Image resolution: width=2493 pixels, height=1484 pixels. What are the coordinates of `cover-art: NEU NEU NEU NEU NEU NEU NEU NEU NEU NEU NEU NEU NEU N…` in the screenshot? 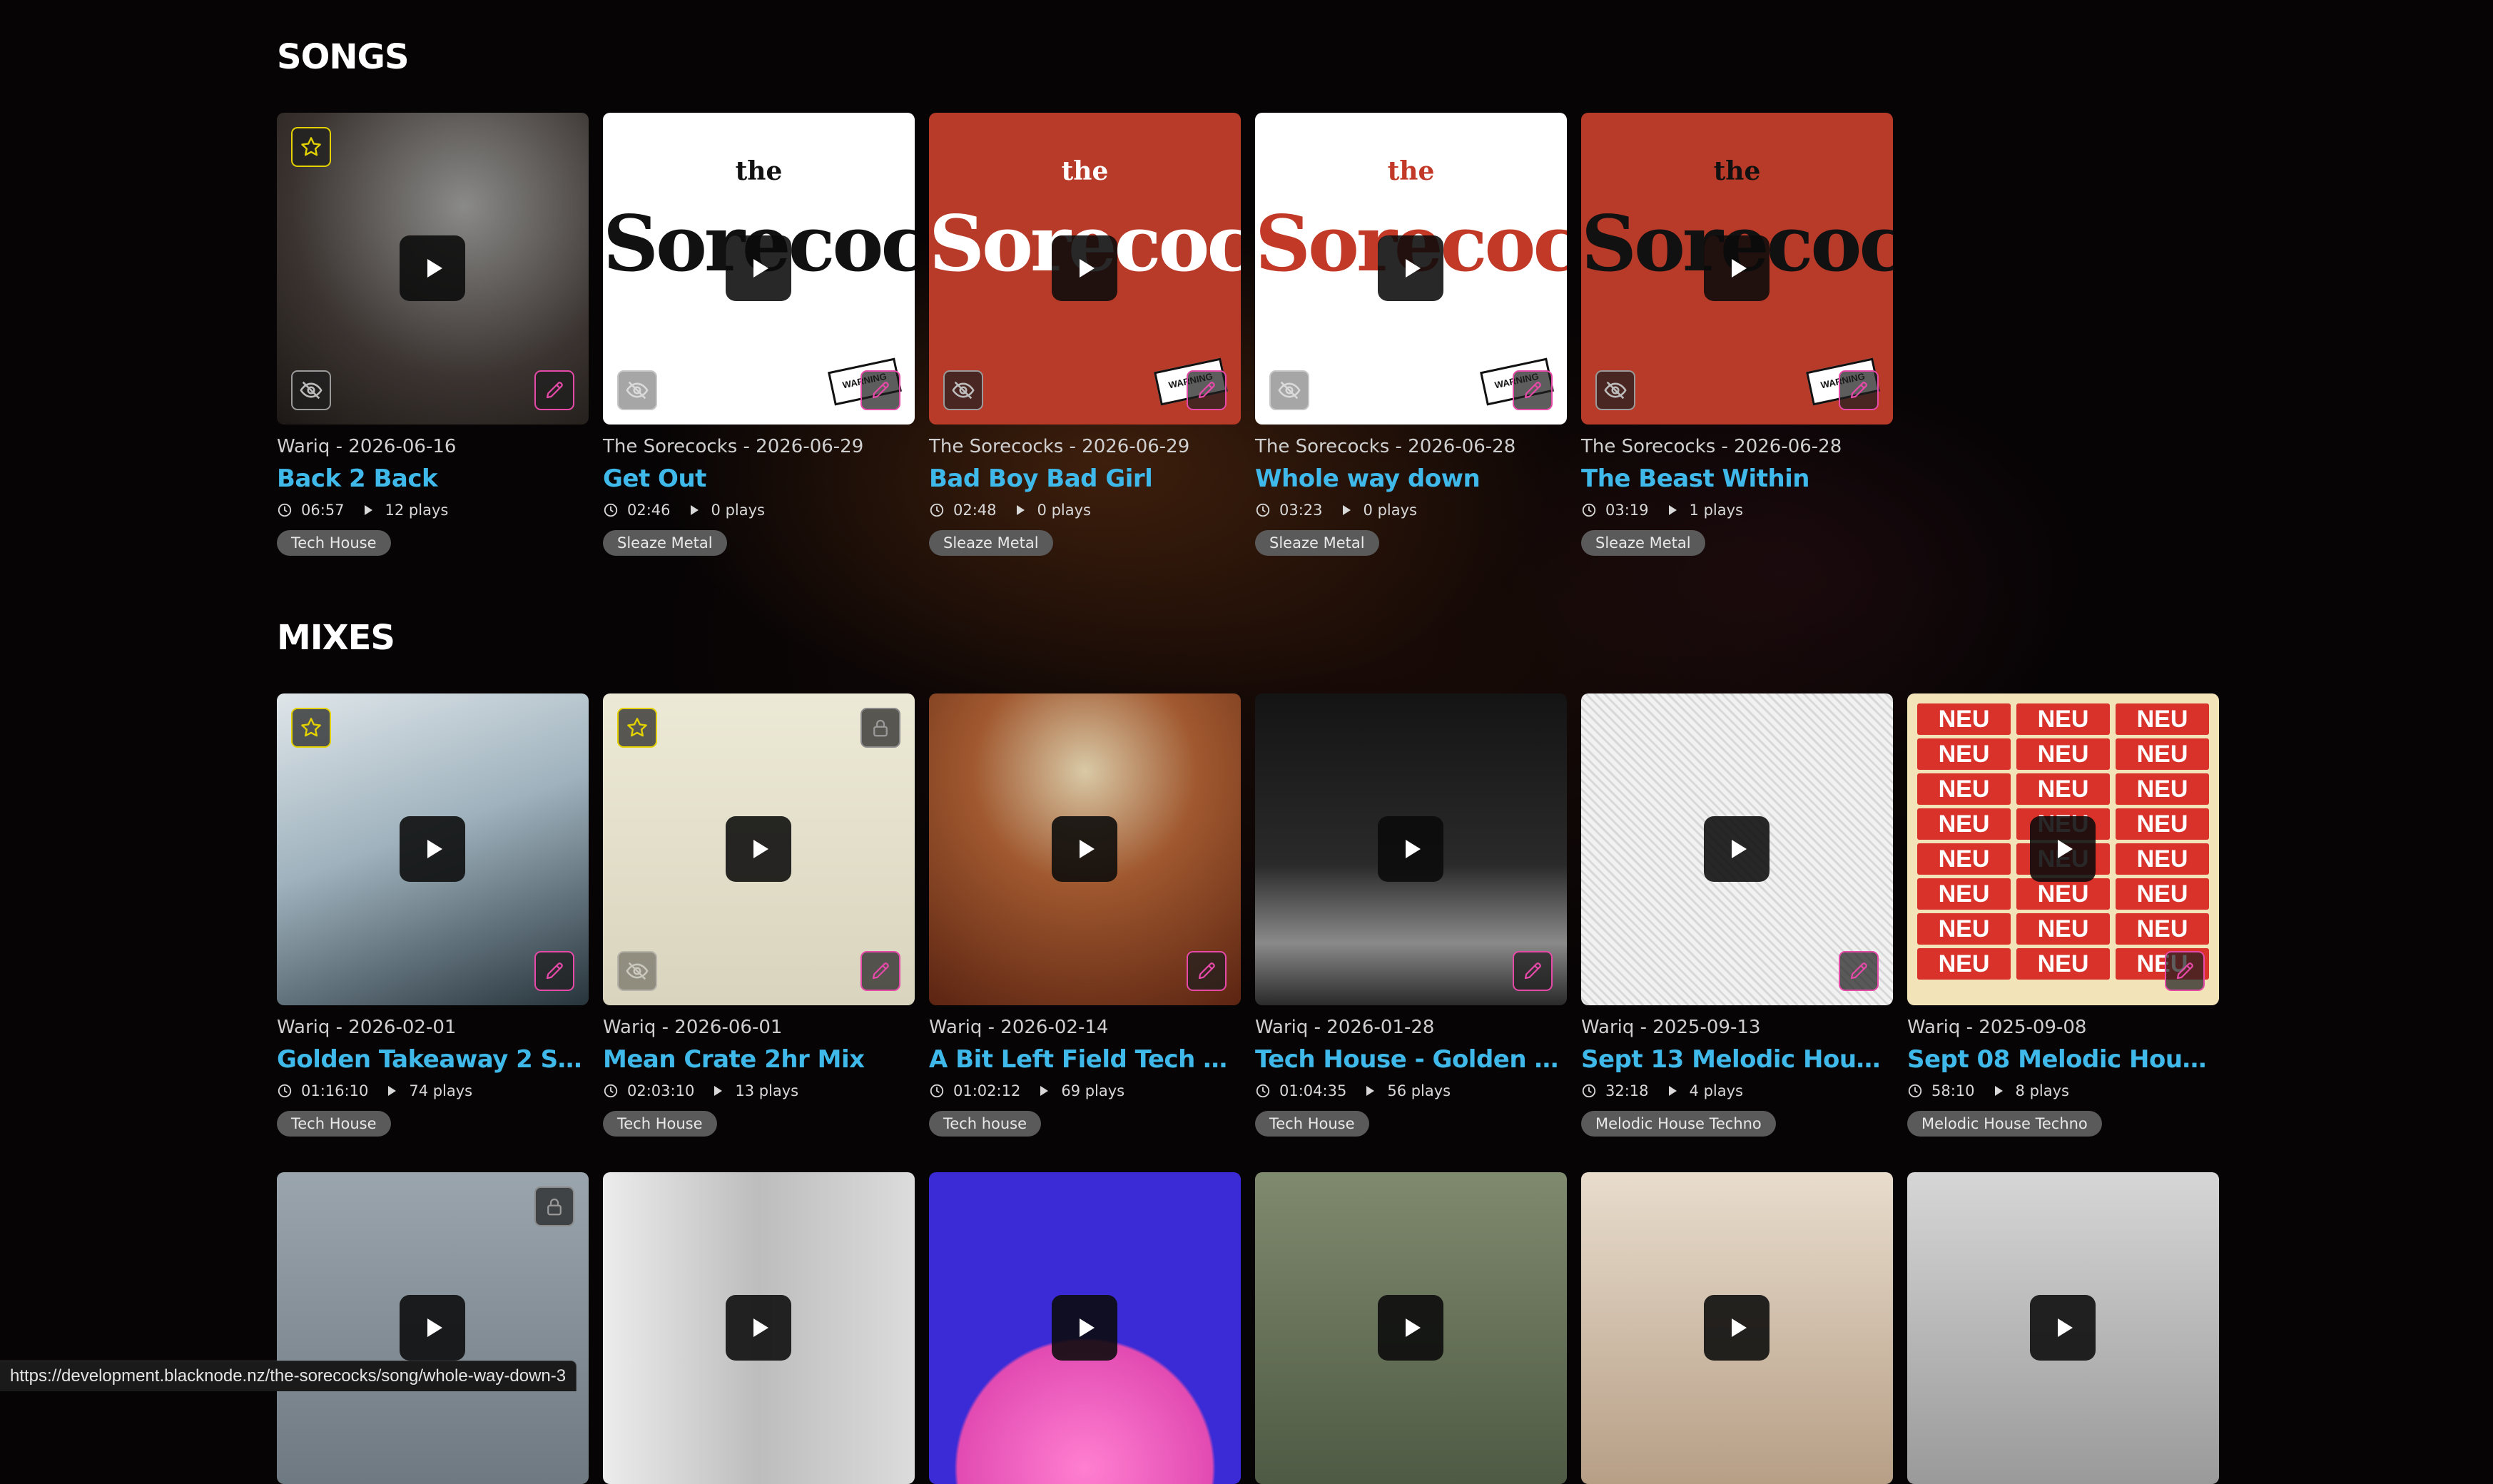 It's located at (2063, 849).